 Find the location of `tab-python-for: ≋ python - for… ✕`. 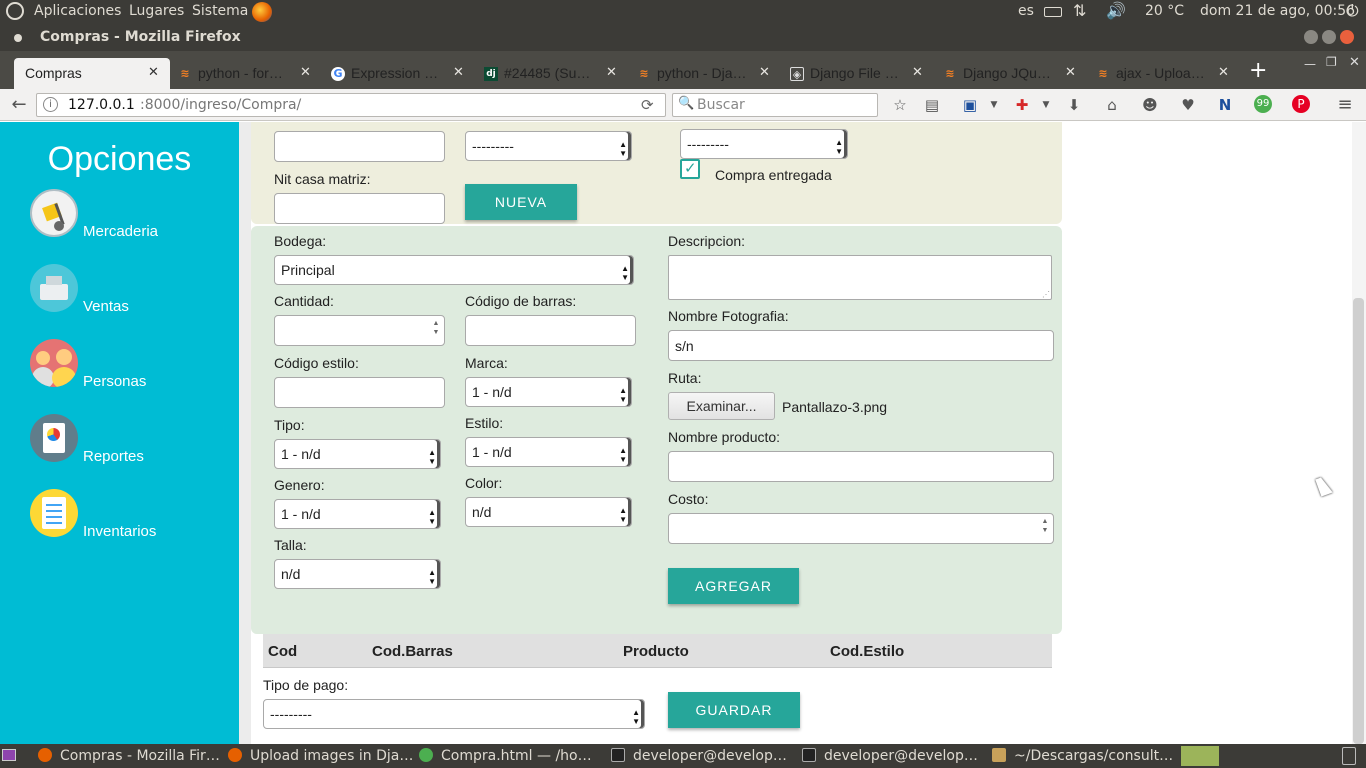

tab-python-for: ≋ python - for… ✕ is located at coordinates (246, 73).